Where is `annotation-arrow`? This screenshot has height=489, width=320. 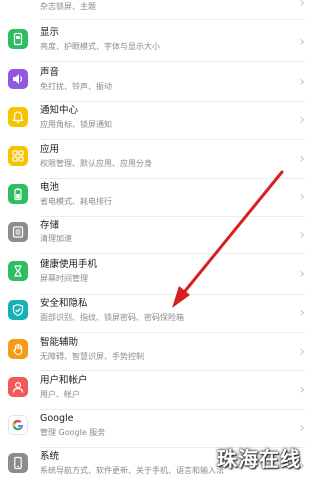
annotation-arrow is located at coordinates (228, 239).